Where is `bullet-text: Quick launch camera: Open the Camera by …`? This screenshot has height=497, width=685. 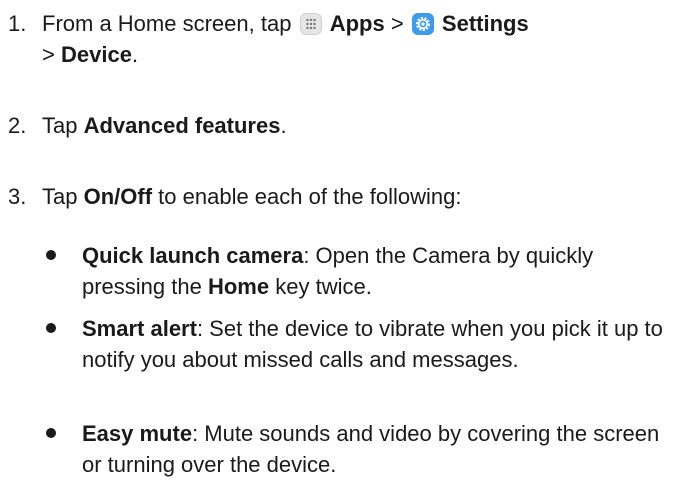 bullet-text: Quick launch camera: Open the Camera by … is located at coordinates (379, 271).